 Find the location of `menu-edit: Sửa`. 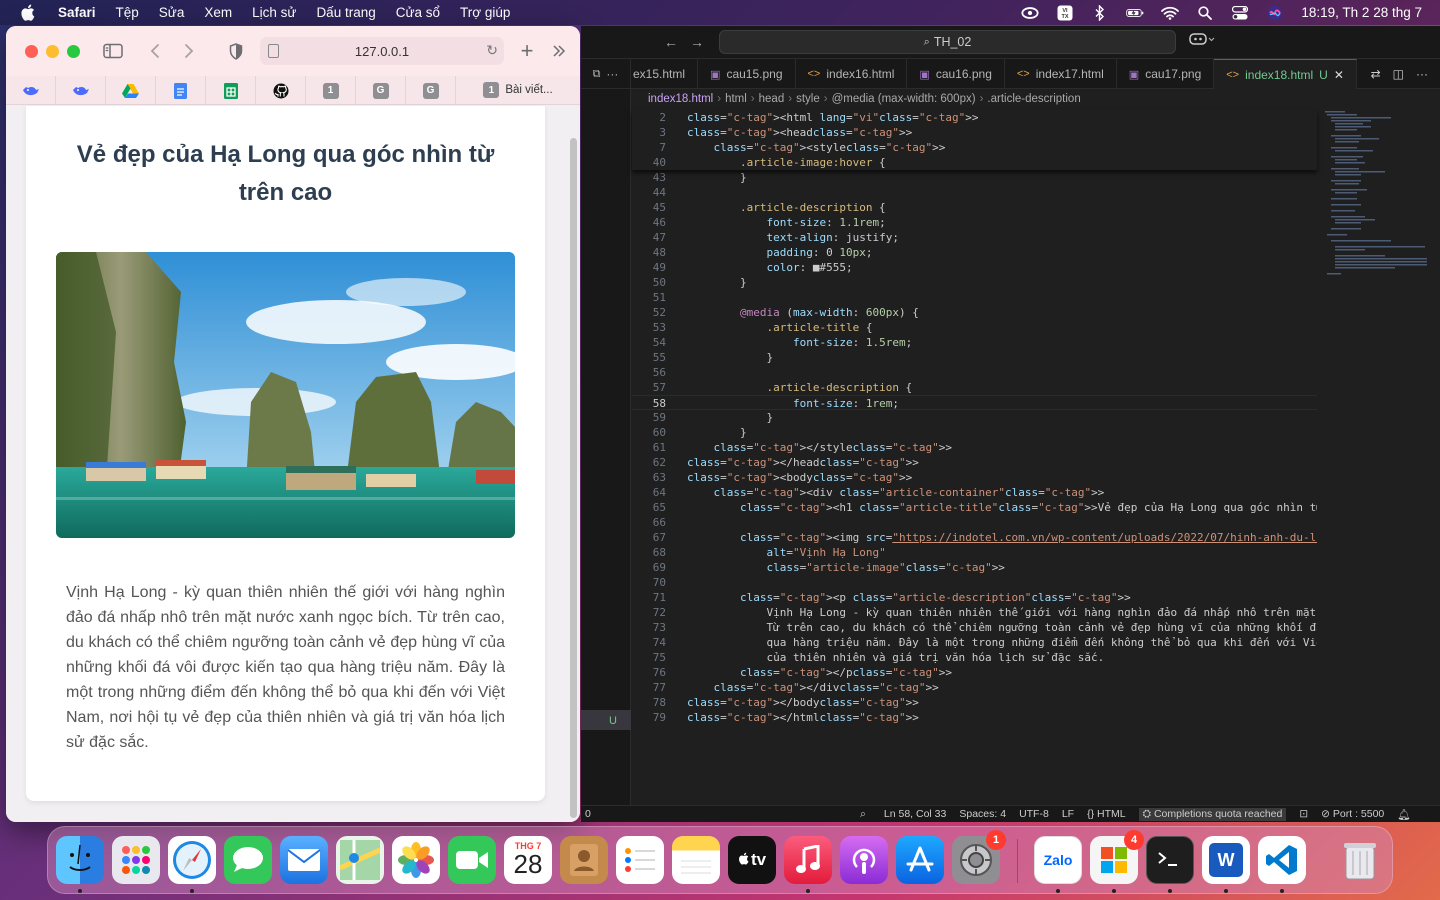

menu-edit: Sửa is located at coordinates (172, 12).